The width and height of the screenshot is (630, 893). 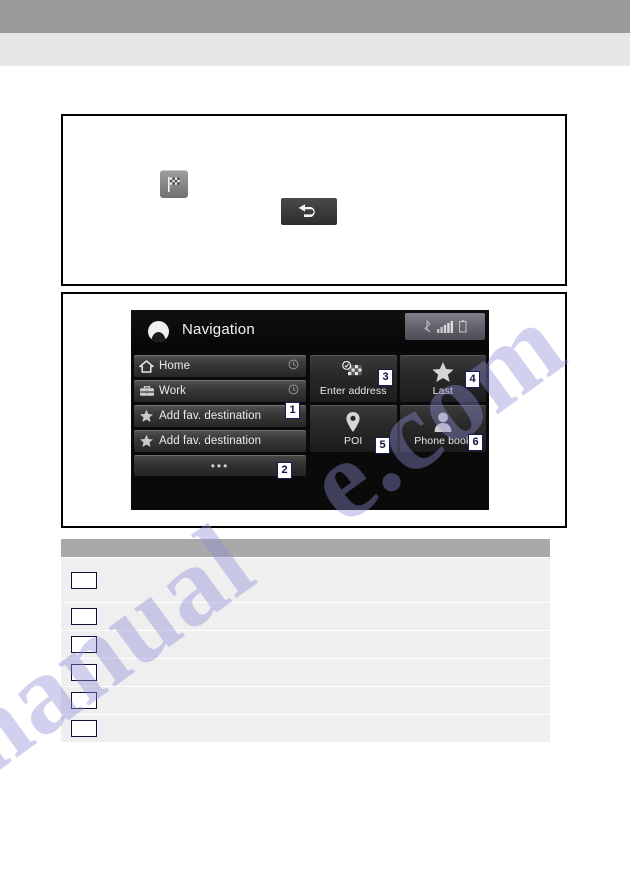 What do you see at coordinates (158, 331) in the screenshot?
I see `navigation-compass-icon` at bounding box center [158, 331].